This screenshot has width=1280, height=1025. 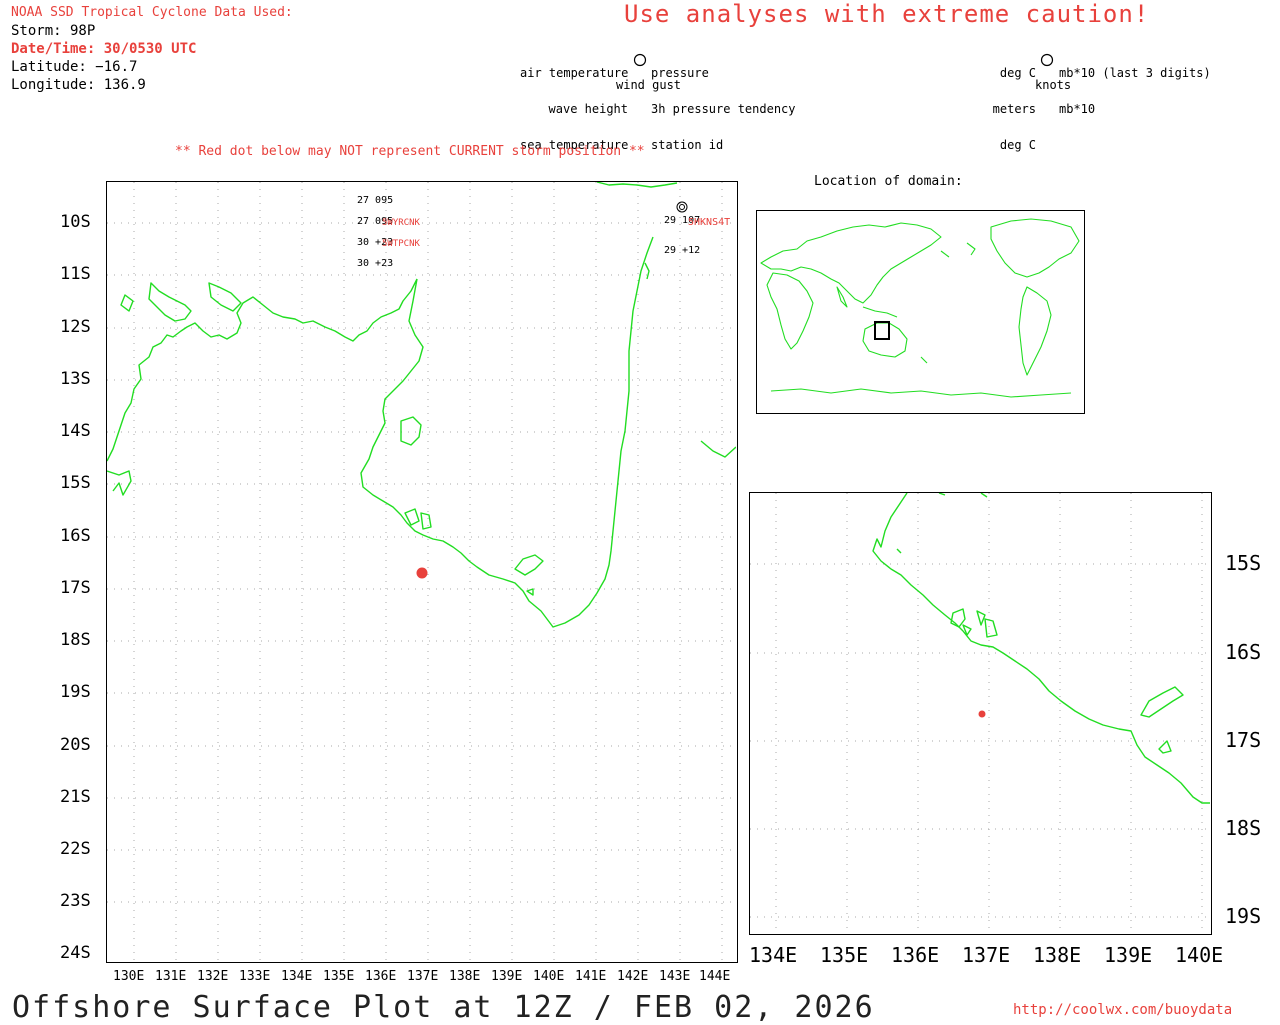 I want to click on legend-wave-height: wave height, so click(x=588, y=109).